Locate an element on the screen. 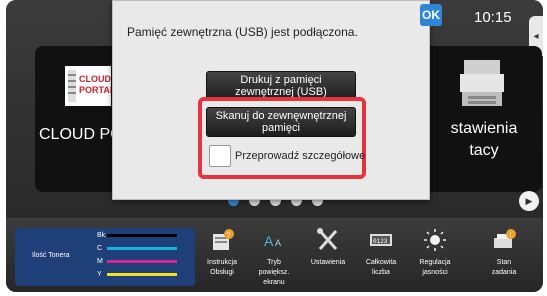 The height and width of the screenshot is (296, 547). toner-row-m: M is located at coordinates (137, 261).